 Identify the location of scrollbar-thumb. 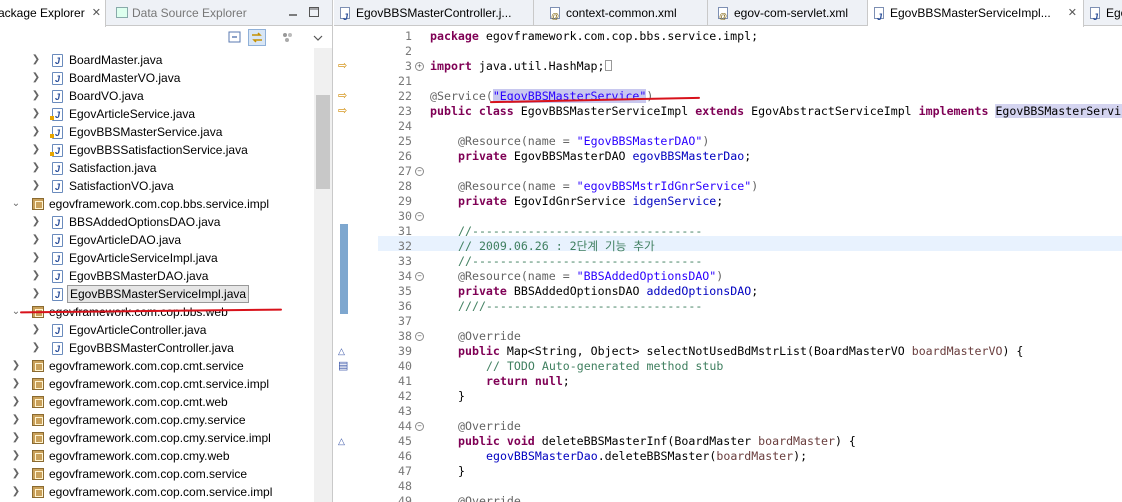
(323, 142).